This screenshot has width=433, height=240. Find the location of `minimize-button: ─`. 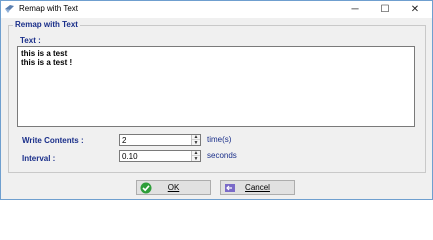

minimize-button: ─ is located at coordinates (355, 9).